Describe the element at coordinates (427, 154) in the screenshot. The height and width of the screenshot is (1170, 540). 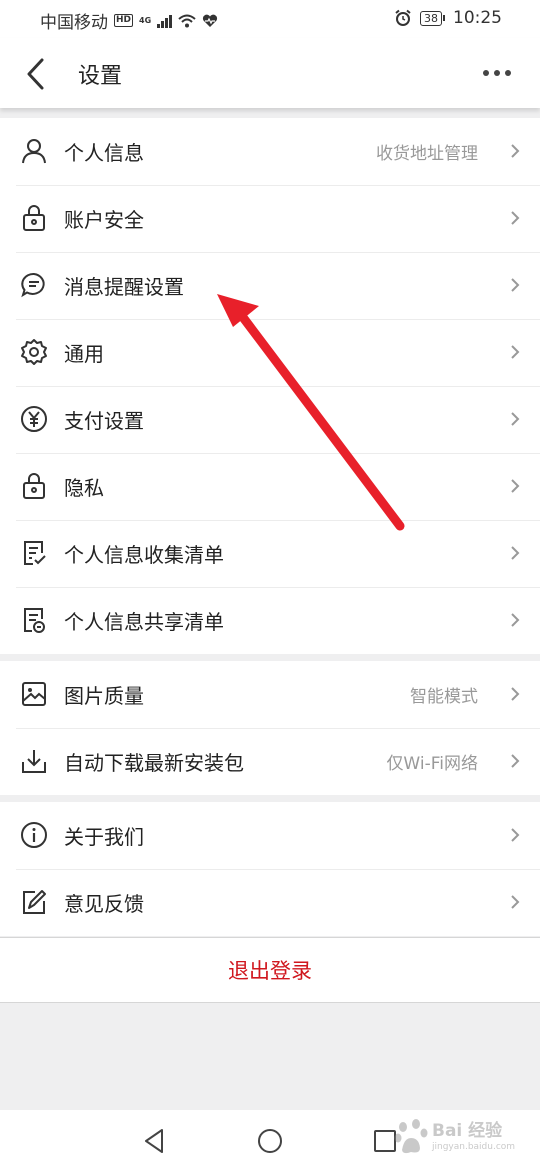
I see `row-value: 收货地址管理` at that location.